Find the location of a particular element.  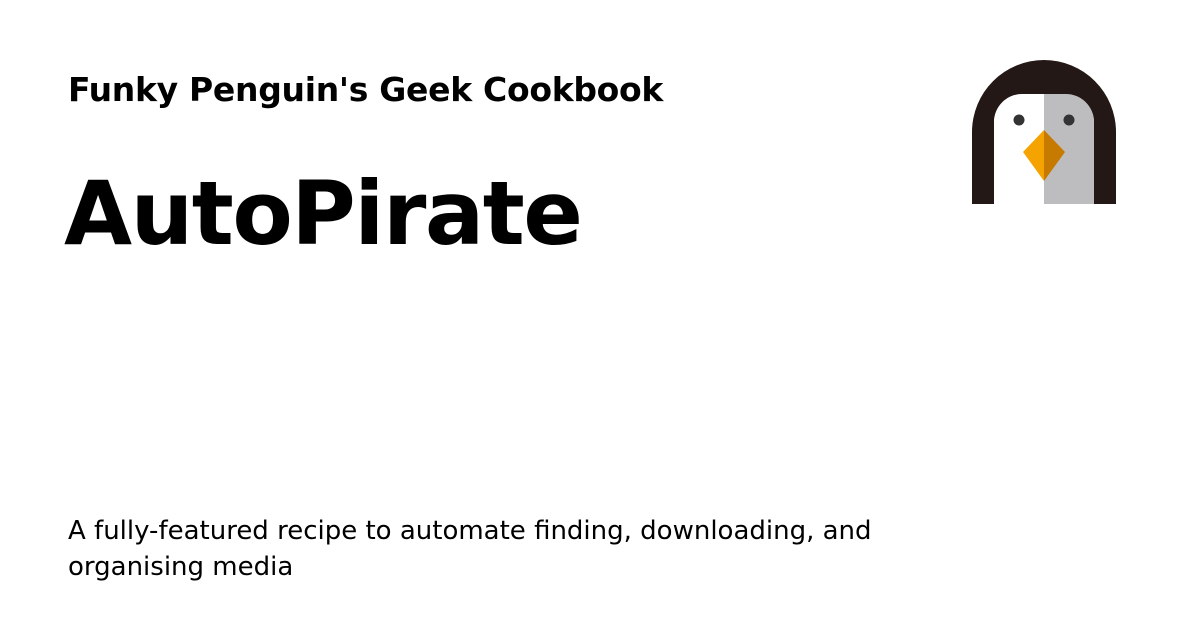

penguin-eye-right is located at coordinates (1069, 120).